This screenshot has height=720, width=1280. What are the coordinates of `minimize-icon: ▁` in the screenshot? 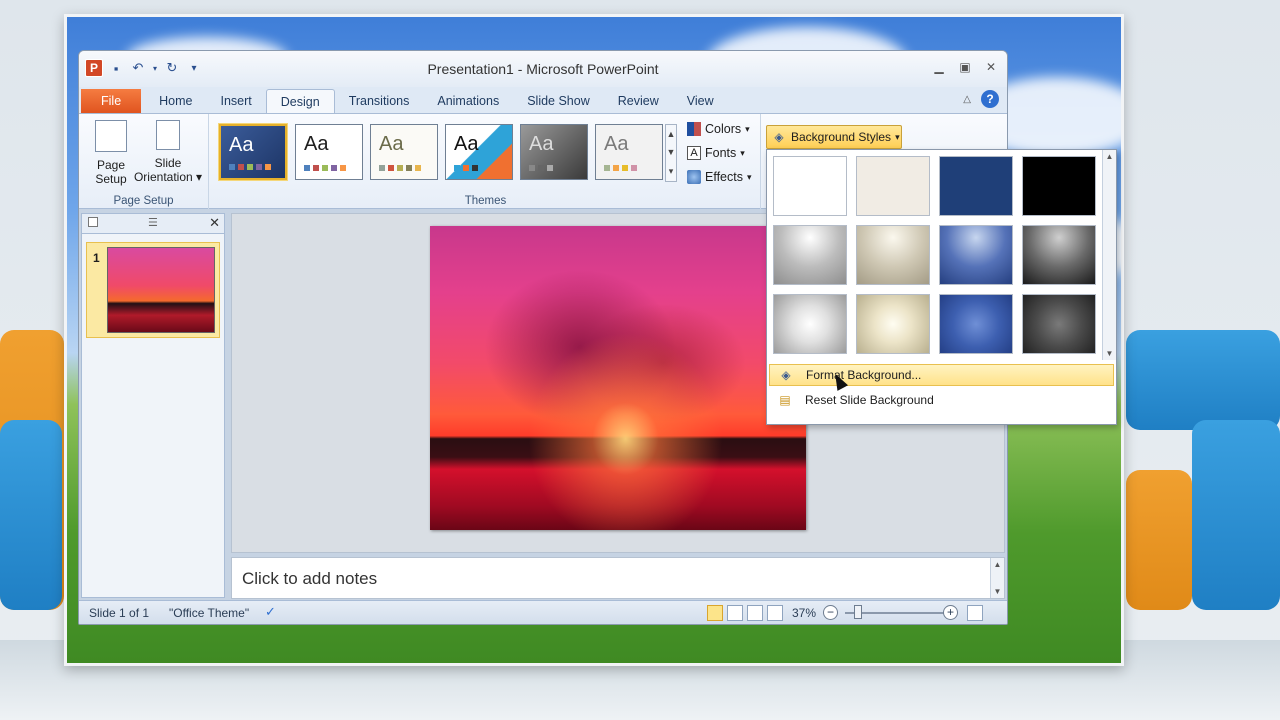 It's located at (939, 67).